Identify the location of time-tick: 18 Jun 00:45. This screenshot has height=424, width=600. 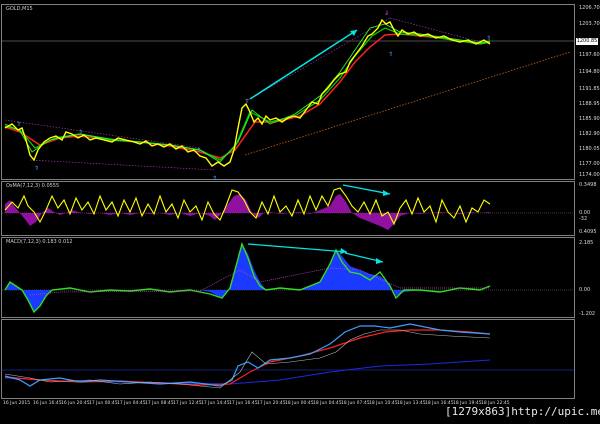
(299, 403).